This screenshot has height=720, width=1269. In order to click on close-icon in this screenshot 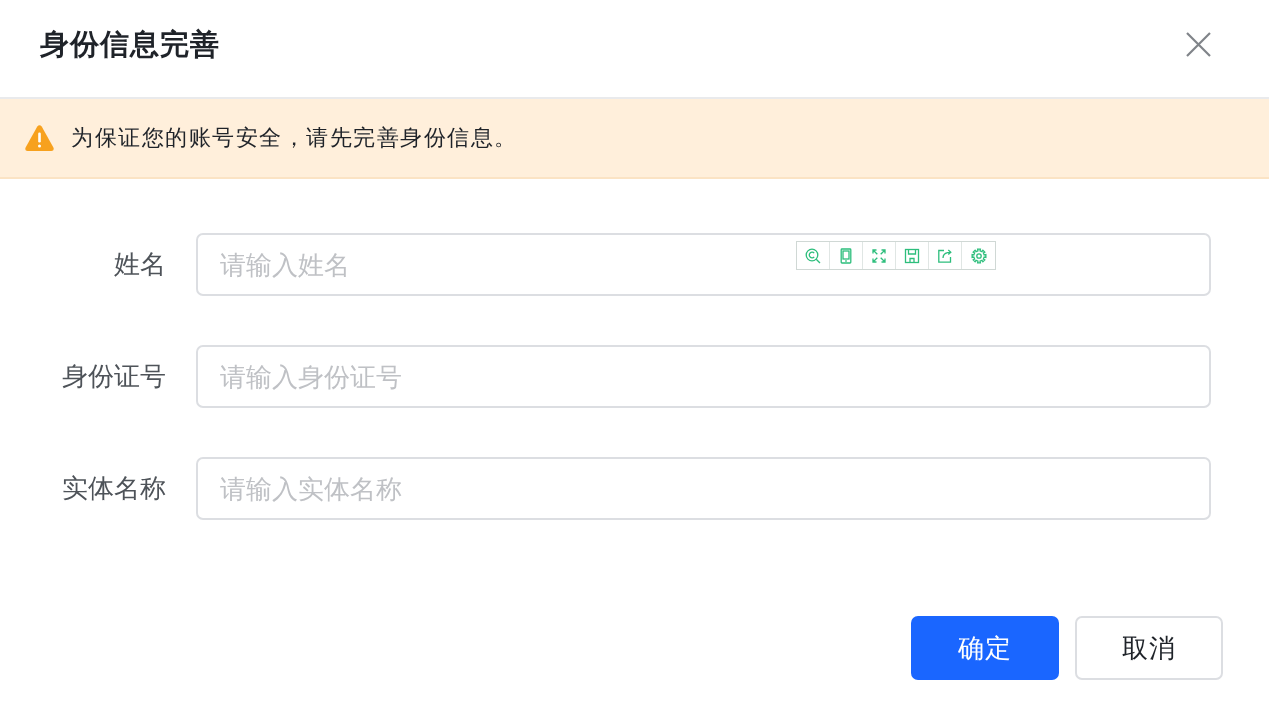, I will do `click(1198, 44)`.